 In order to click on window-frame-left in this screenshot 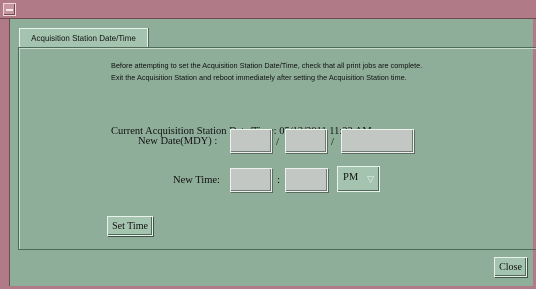, I will do `click(5, 154)`.